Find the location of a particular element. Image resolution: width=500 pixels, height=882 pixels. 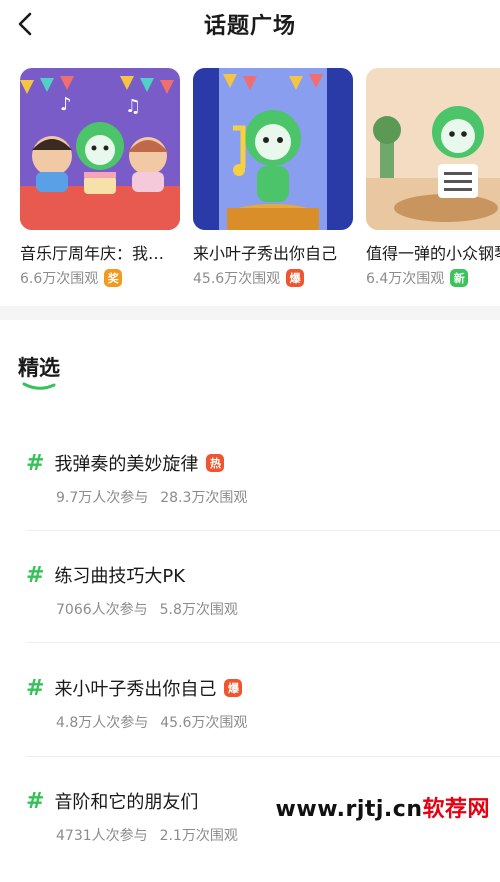

featured-card-title: 来小叶子秀出你自己 is located at coordinates (265, 253).